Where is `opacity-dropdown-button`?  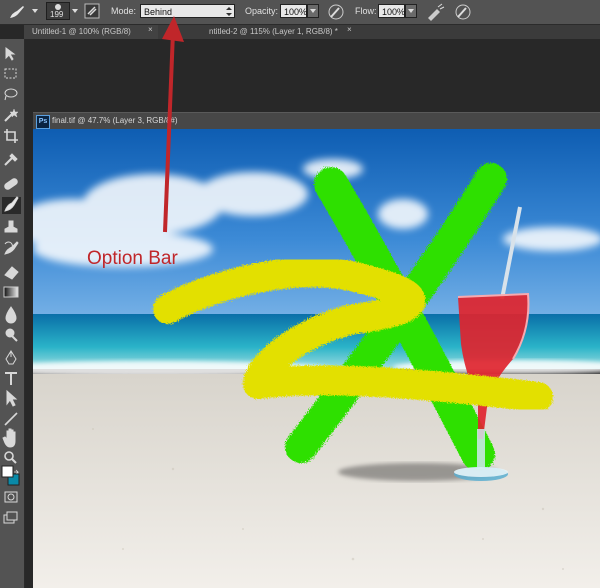 opacity-dropdown-button is located at coordinates (313, 11).